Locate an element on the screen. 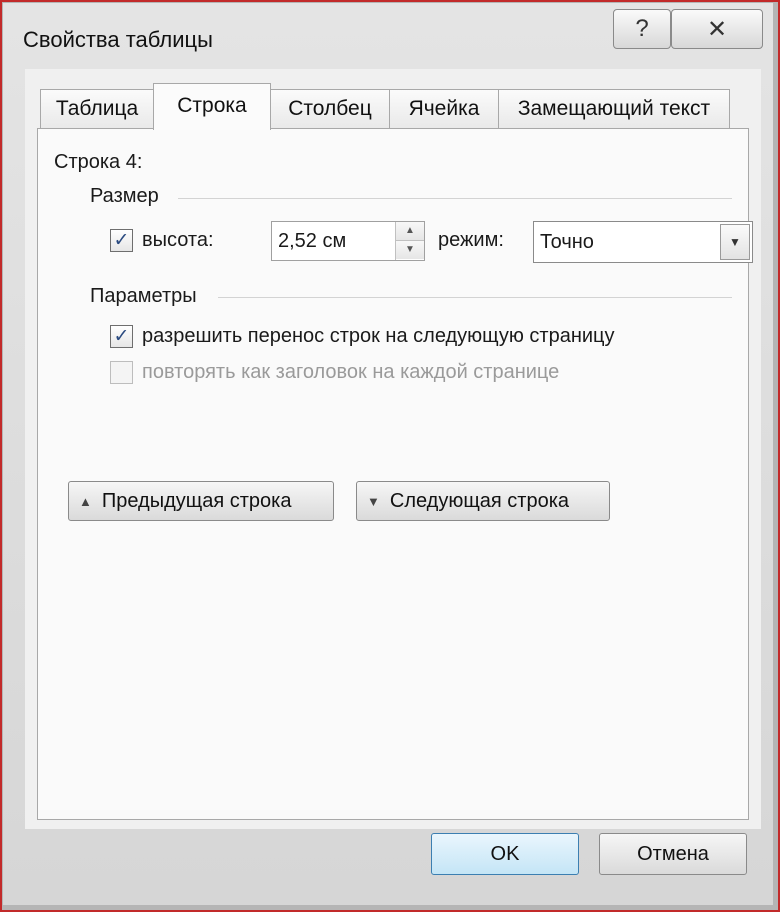 Image resolution: width=780 pixels, height=912 pixels. ok-button: OK is located at coordinates (505, 854).